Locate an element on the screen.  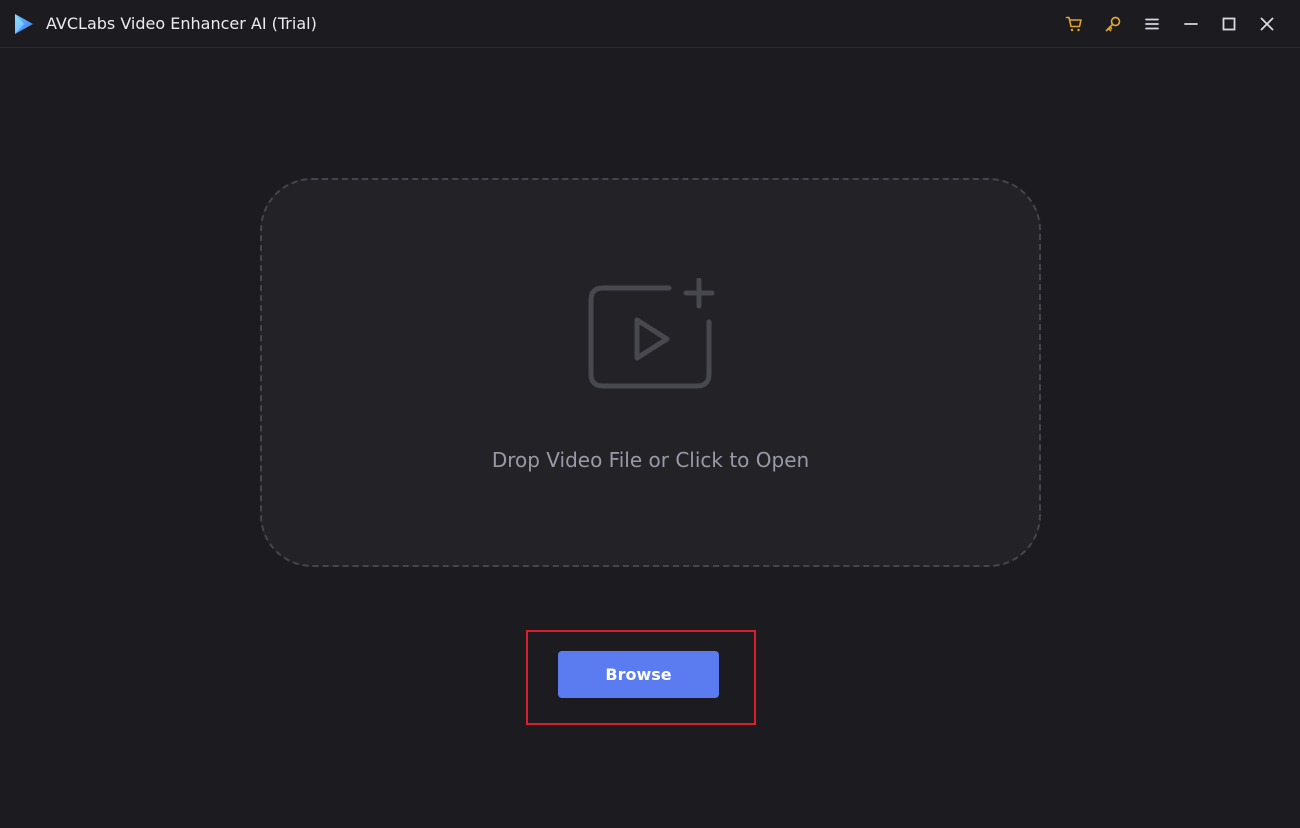
maximize-icon is located at coordinates (1229, 24).